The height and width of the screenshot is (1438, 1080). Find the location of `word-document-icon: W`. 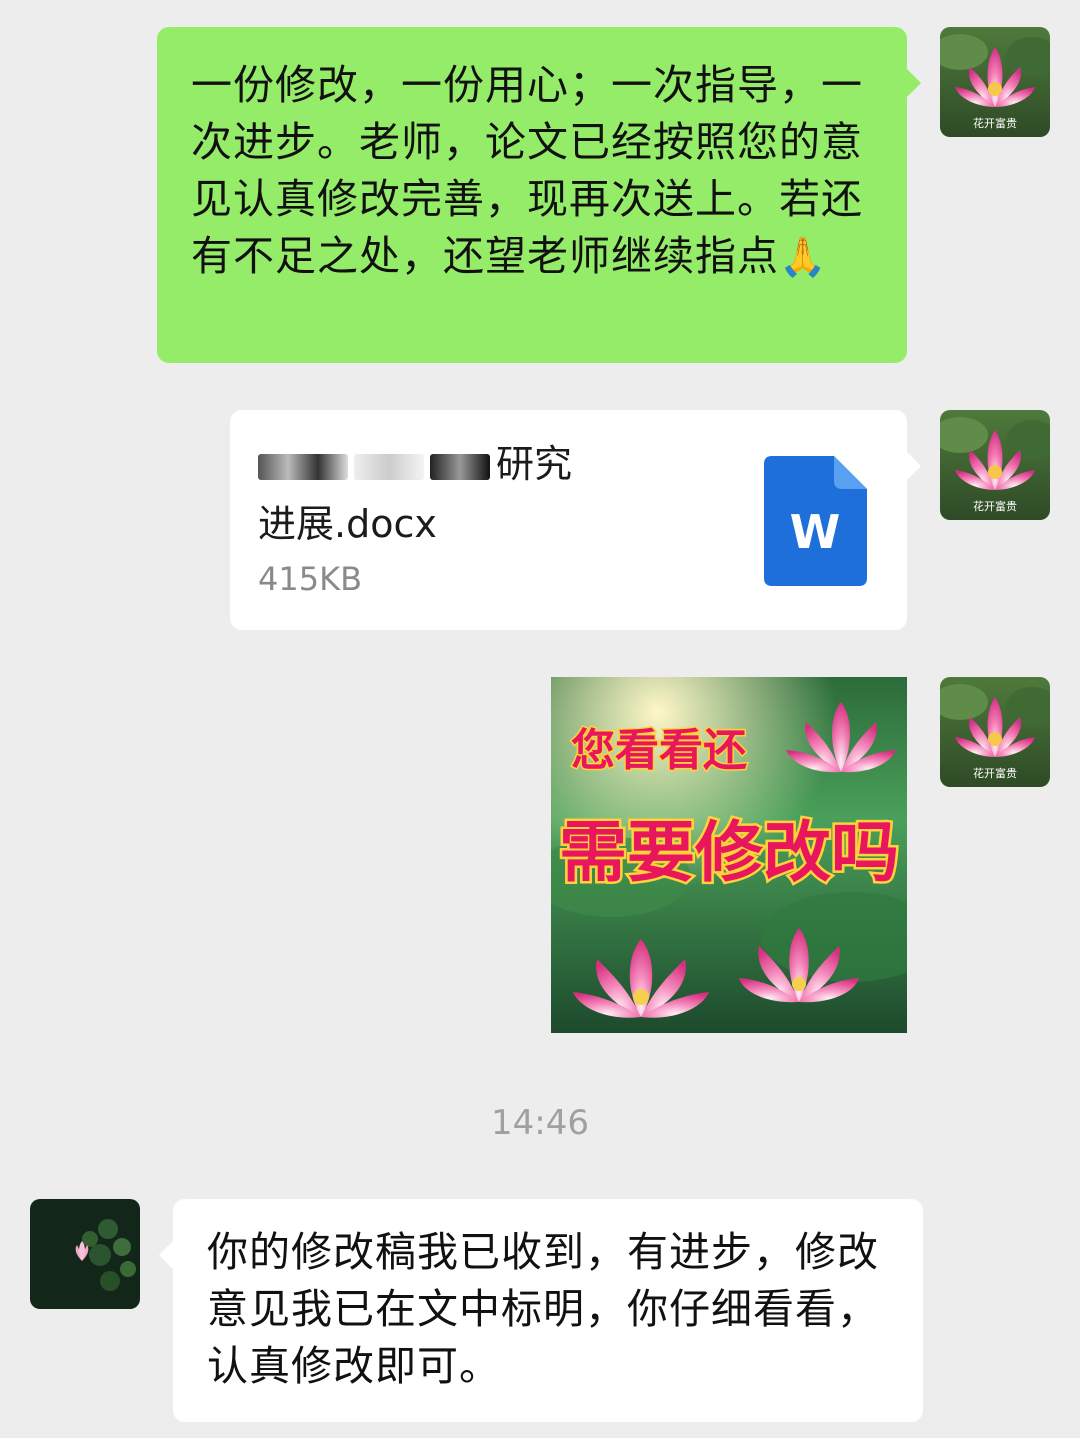

word-document-icon: W is located at coordinates (815, 523).